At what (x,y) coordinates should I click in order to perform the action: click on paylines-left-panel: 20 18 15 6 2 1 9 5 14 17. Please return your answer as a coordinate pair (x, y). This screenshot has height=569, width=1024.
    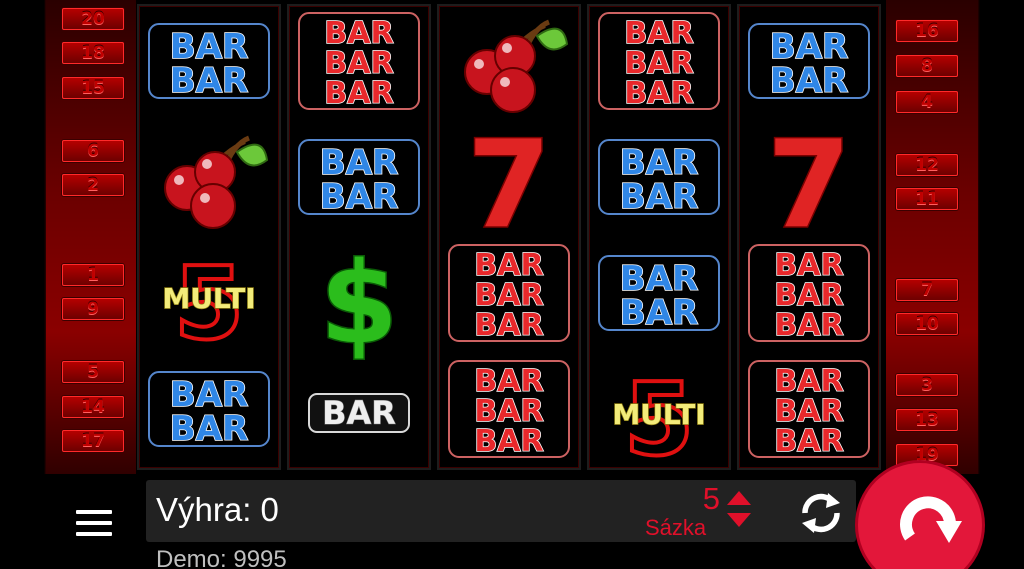
    Looking at the image, I should click on (91, 237).